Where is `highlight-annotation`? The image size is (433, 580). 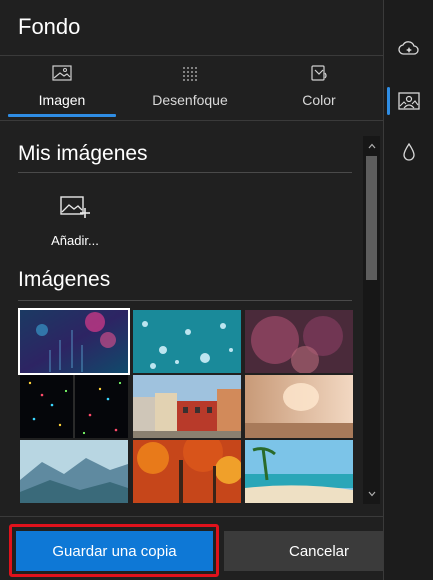
highlight-annotation is located at coordinates (114, 550).